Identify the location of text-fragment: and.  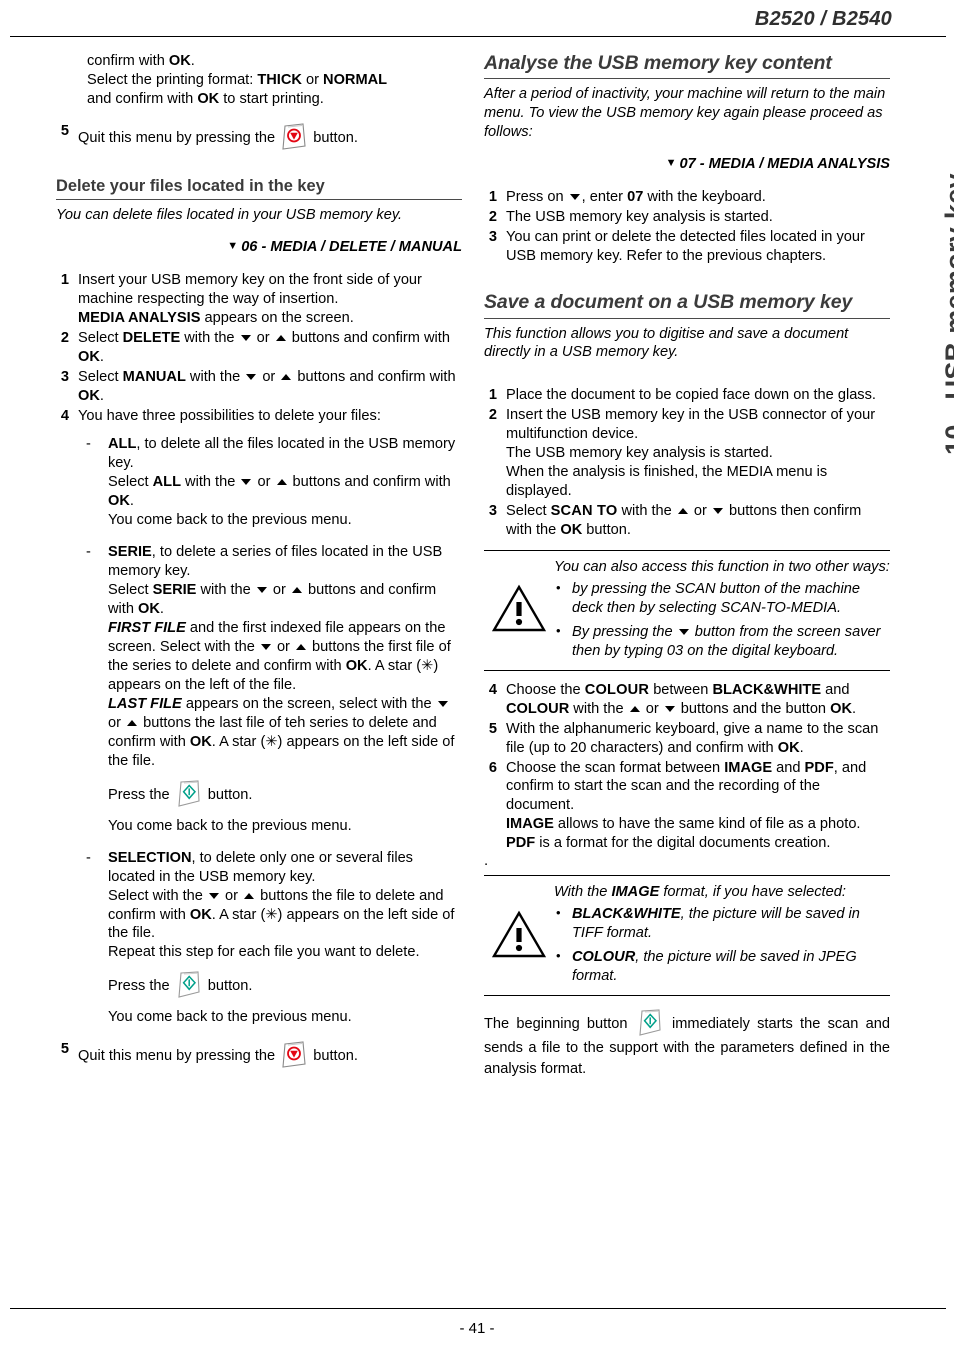
(835, 689).